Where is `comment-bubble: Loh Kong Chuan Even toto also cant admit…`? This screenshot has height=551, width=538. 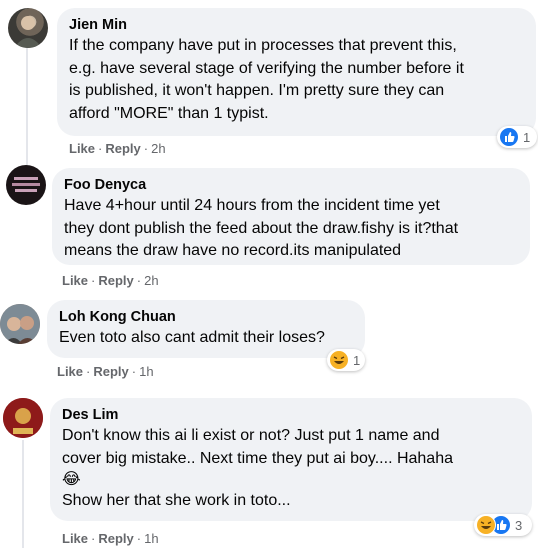
comment-bubble: Loh Kong Chuan Even toto also cant admit… is located at coordinates (206, 329).